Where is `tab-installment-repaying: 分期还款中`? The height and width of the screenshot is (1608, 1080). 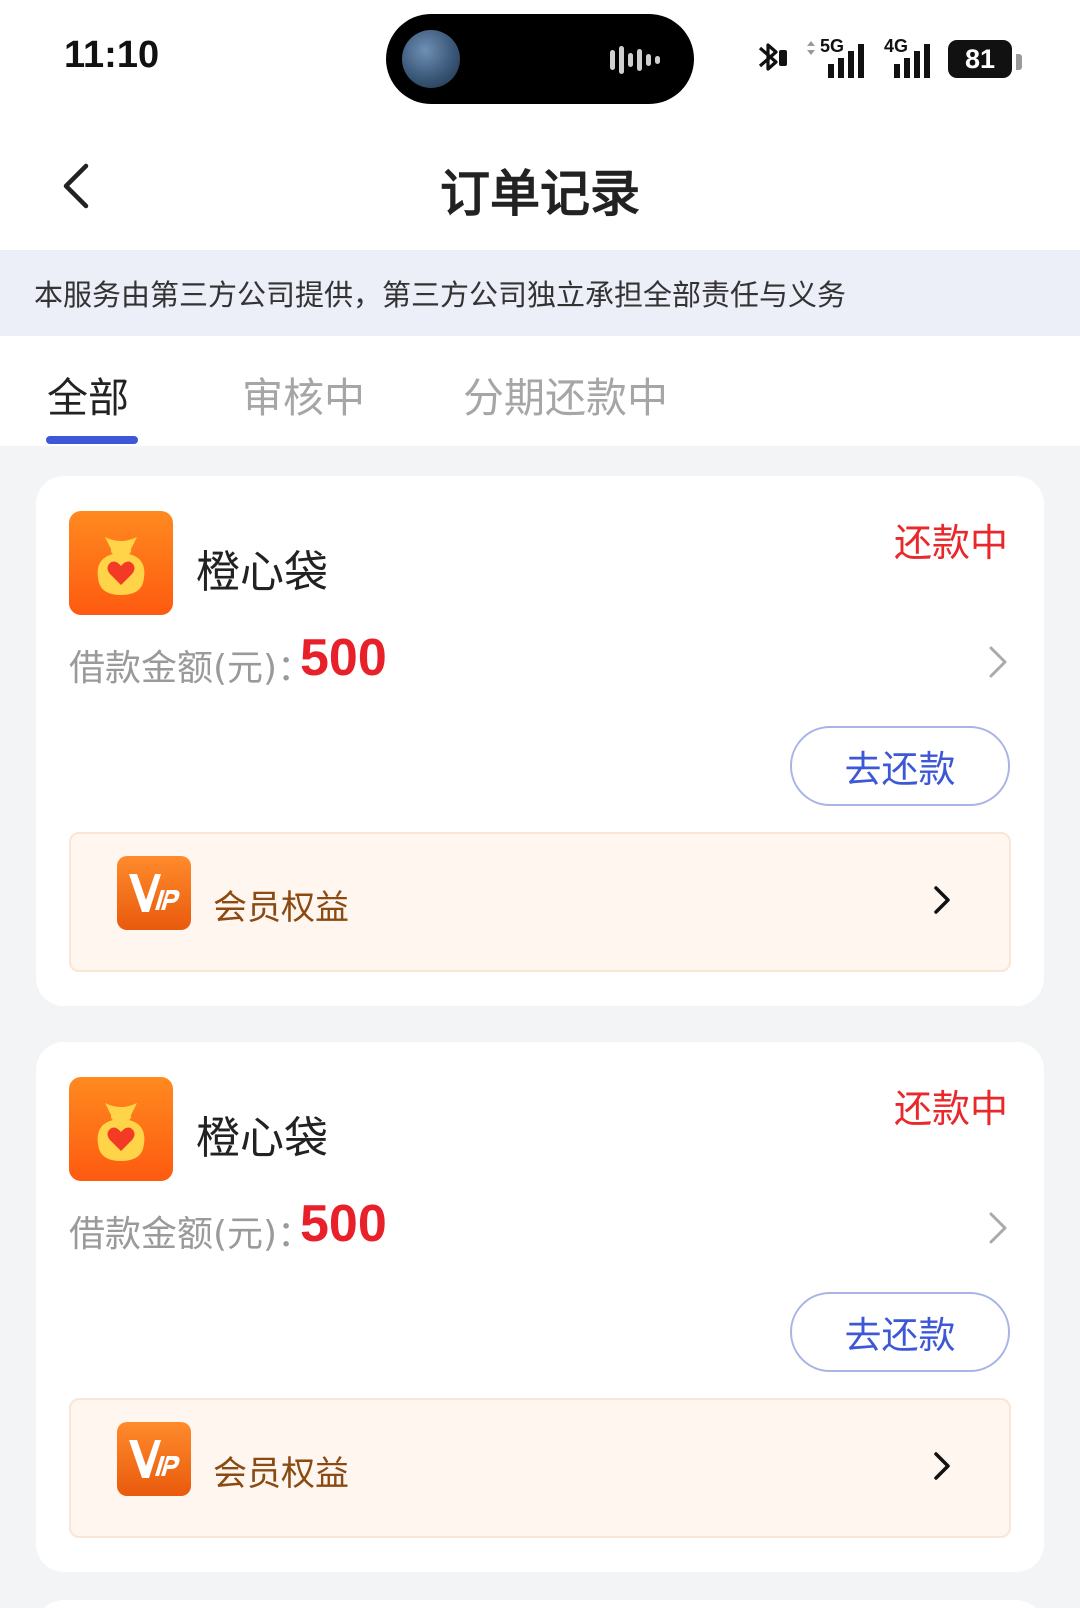
tab-installment-repaying: 分期还款中 is located at coordinates (565, 394).